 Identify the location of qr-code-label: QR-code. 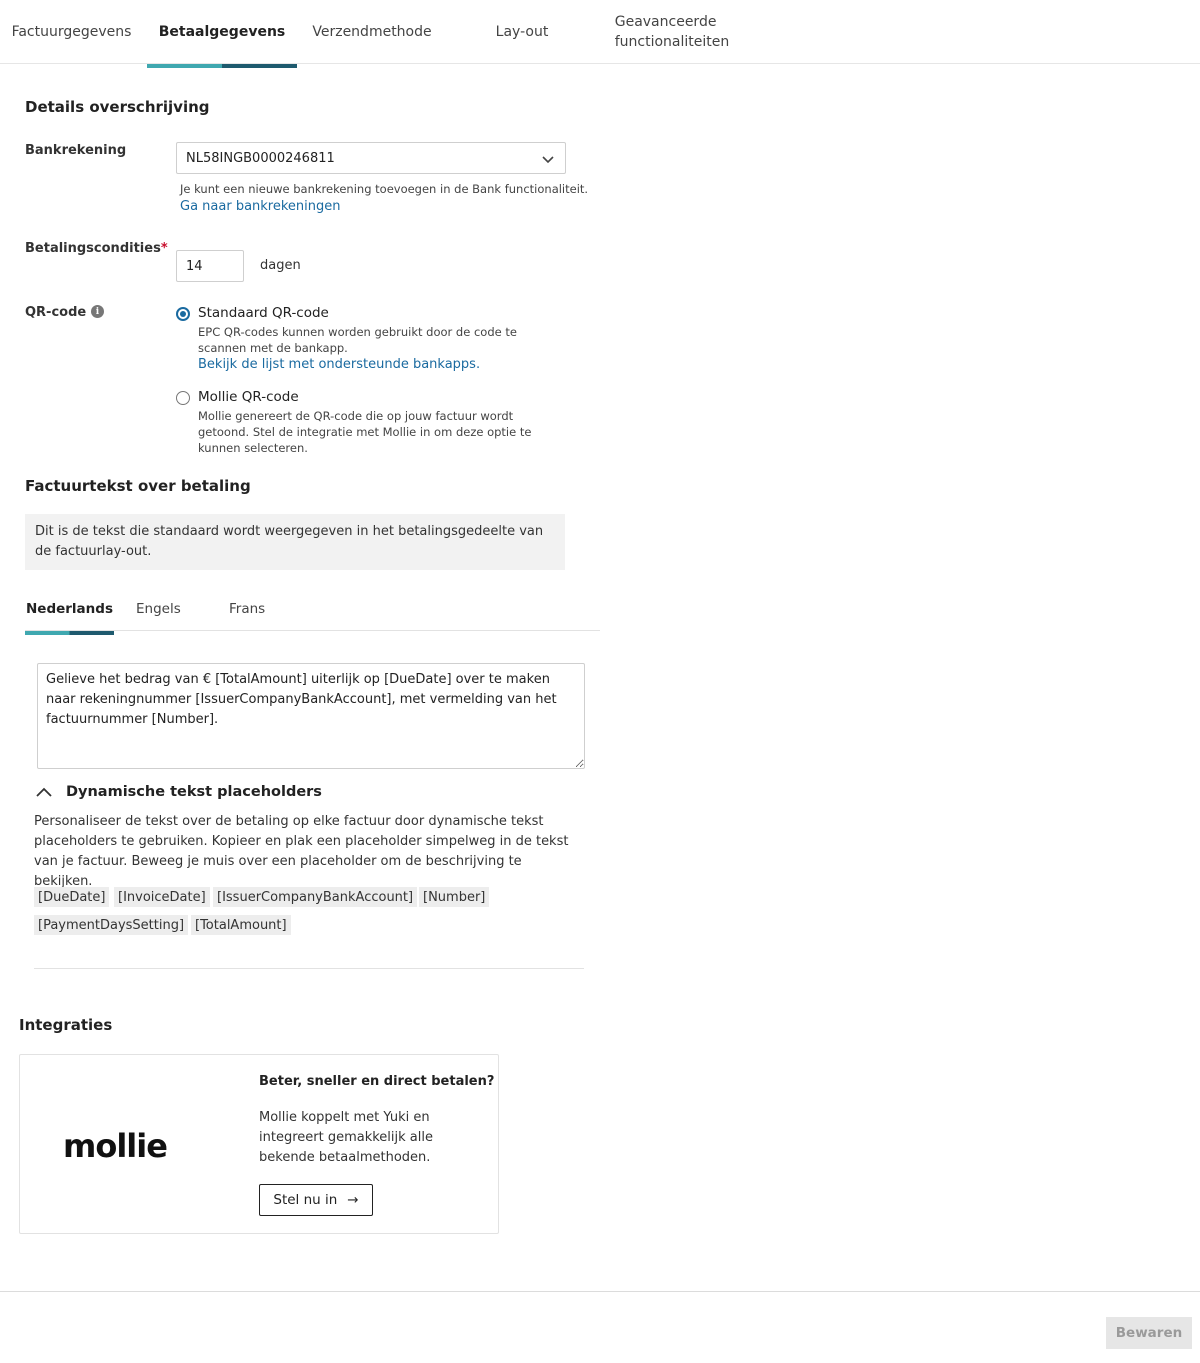
(56, 312).